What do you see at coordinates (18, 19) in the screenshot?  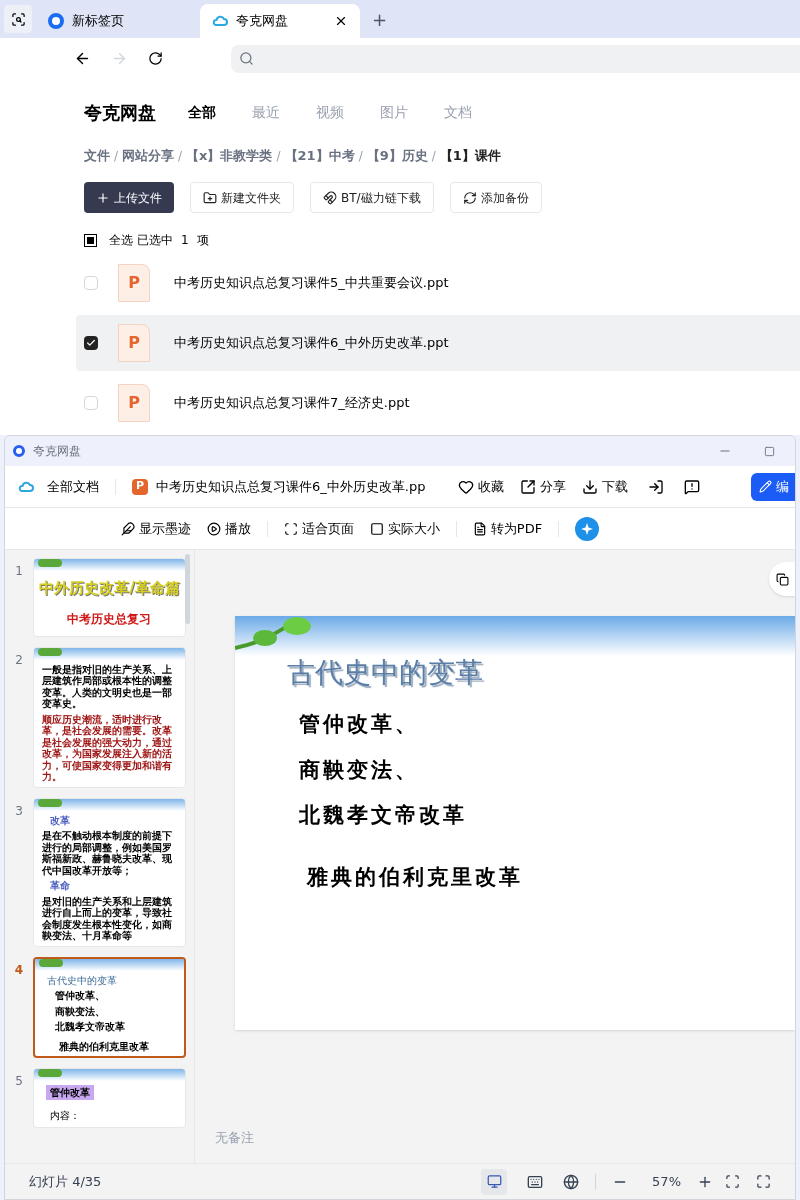 I see `tab-search-icon` at bounding box center [18, 19].